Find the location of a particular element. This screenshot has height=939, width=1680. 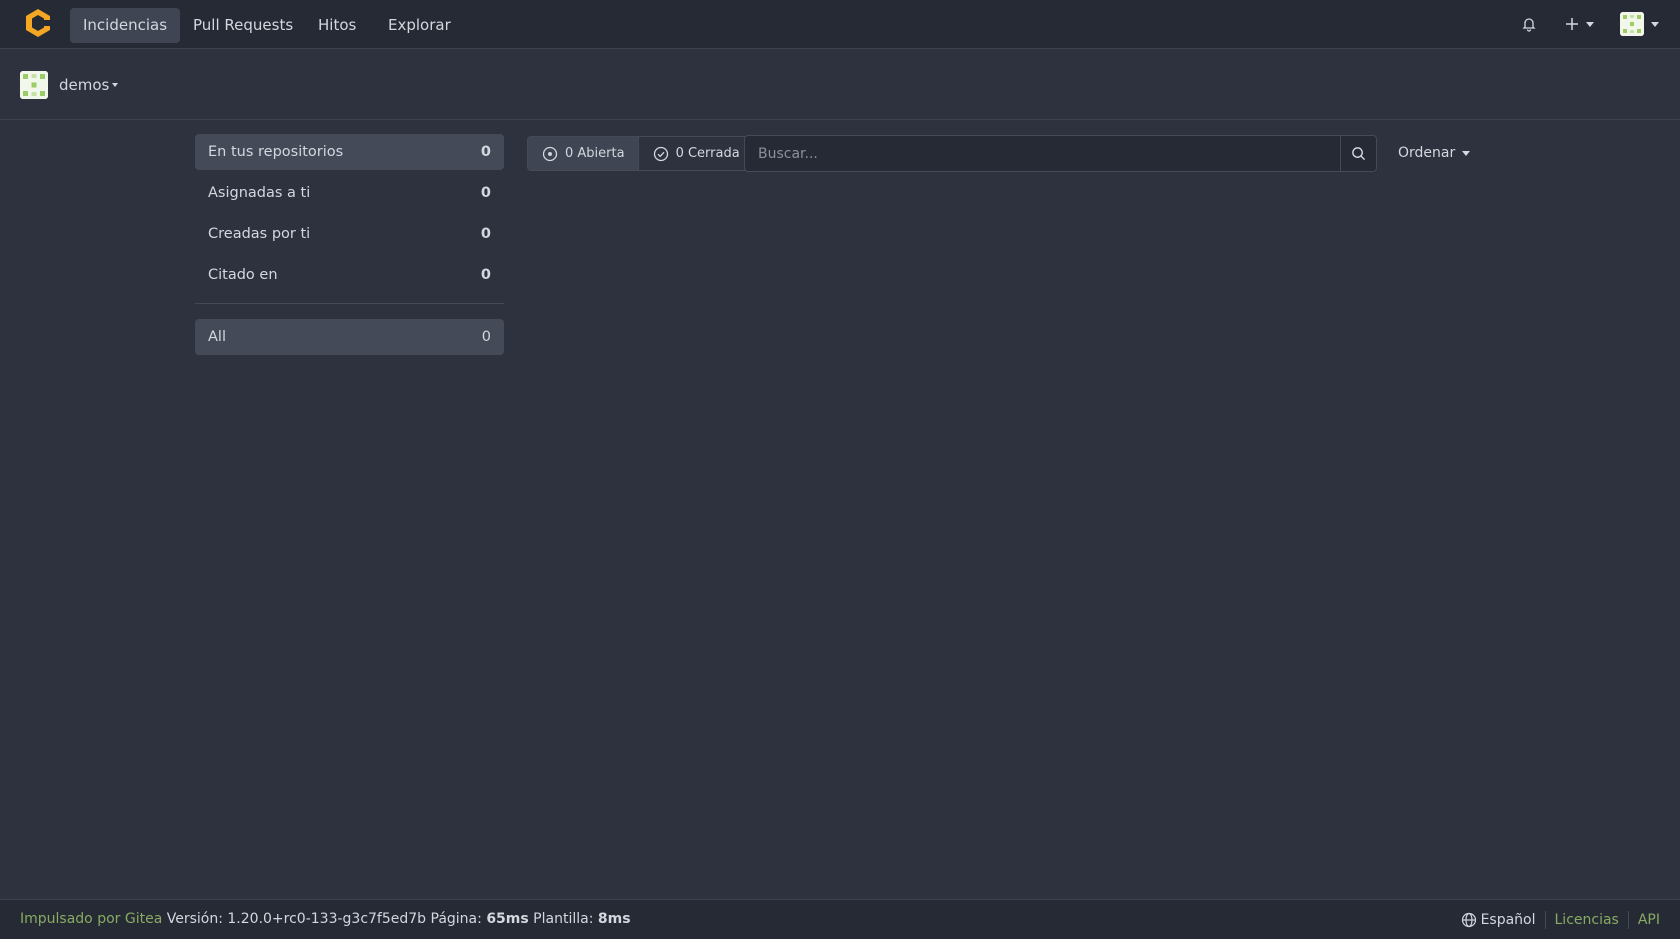

top-navbar: Incidencias Pull Requests Hitos Explorar is located at coordinates (840, 24).